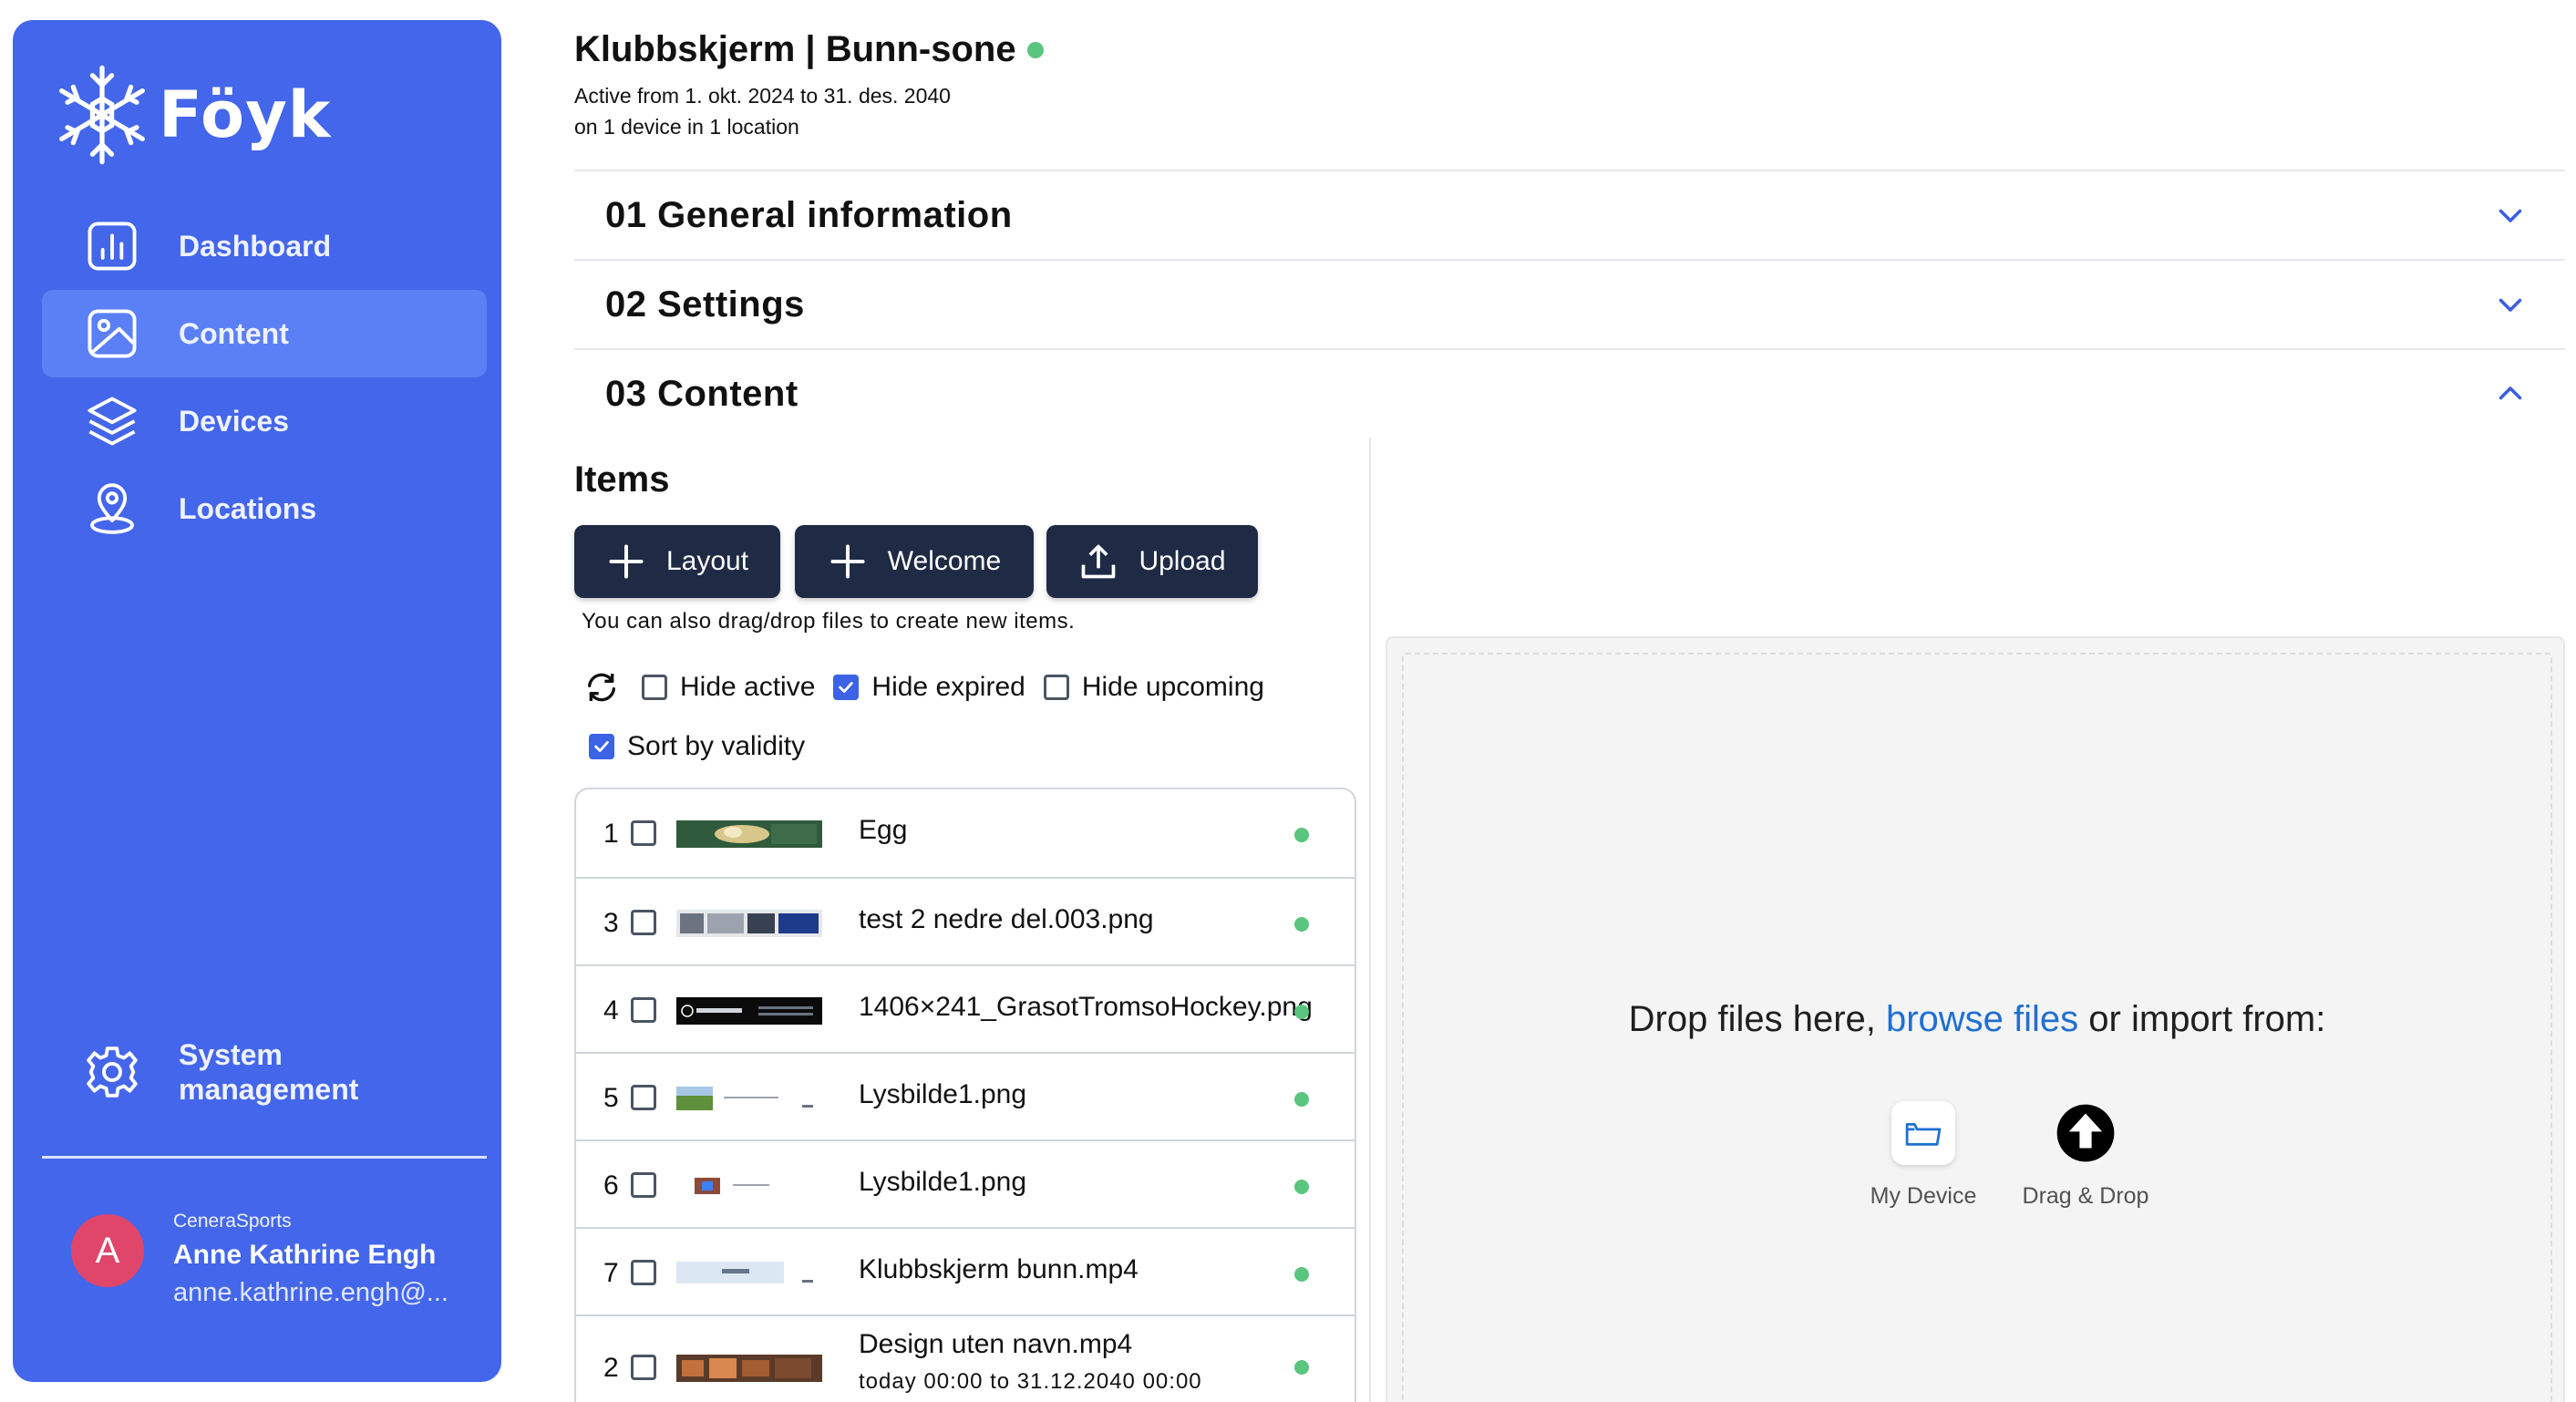 This screenshot has height=1402, width=2576. I want to click on snowflake-logo-icon, so click(102, 115).